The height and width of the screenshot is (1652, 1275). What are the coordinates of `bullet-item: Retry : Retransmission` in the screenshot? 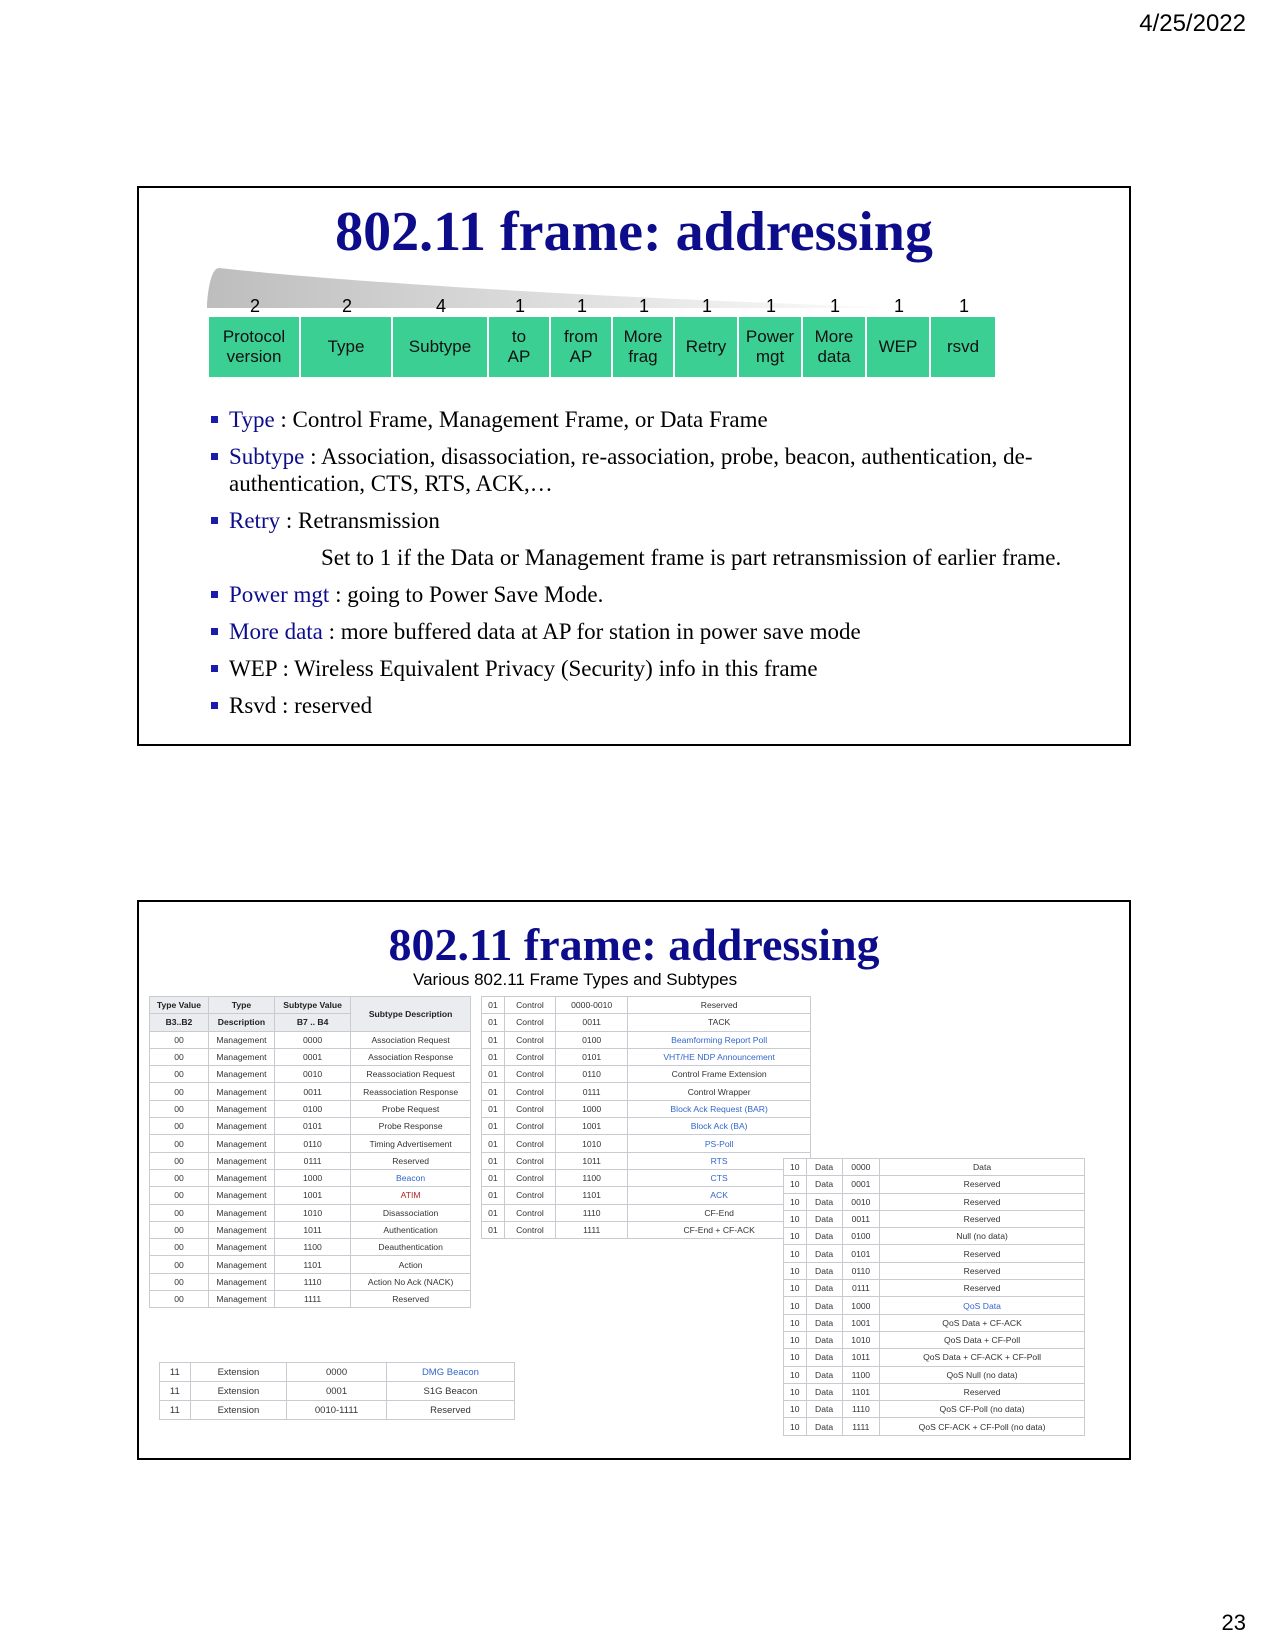 It's located at (661, 520).